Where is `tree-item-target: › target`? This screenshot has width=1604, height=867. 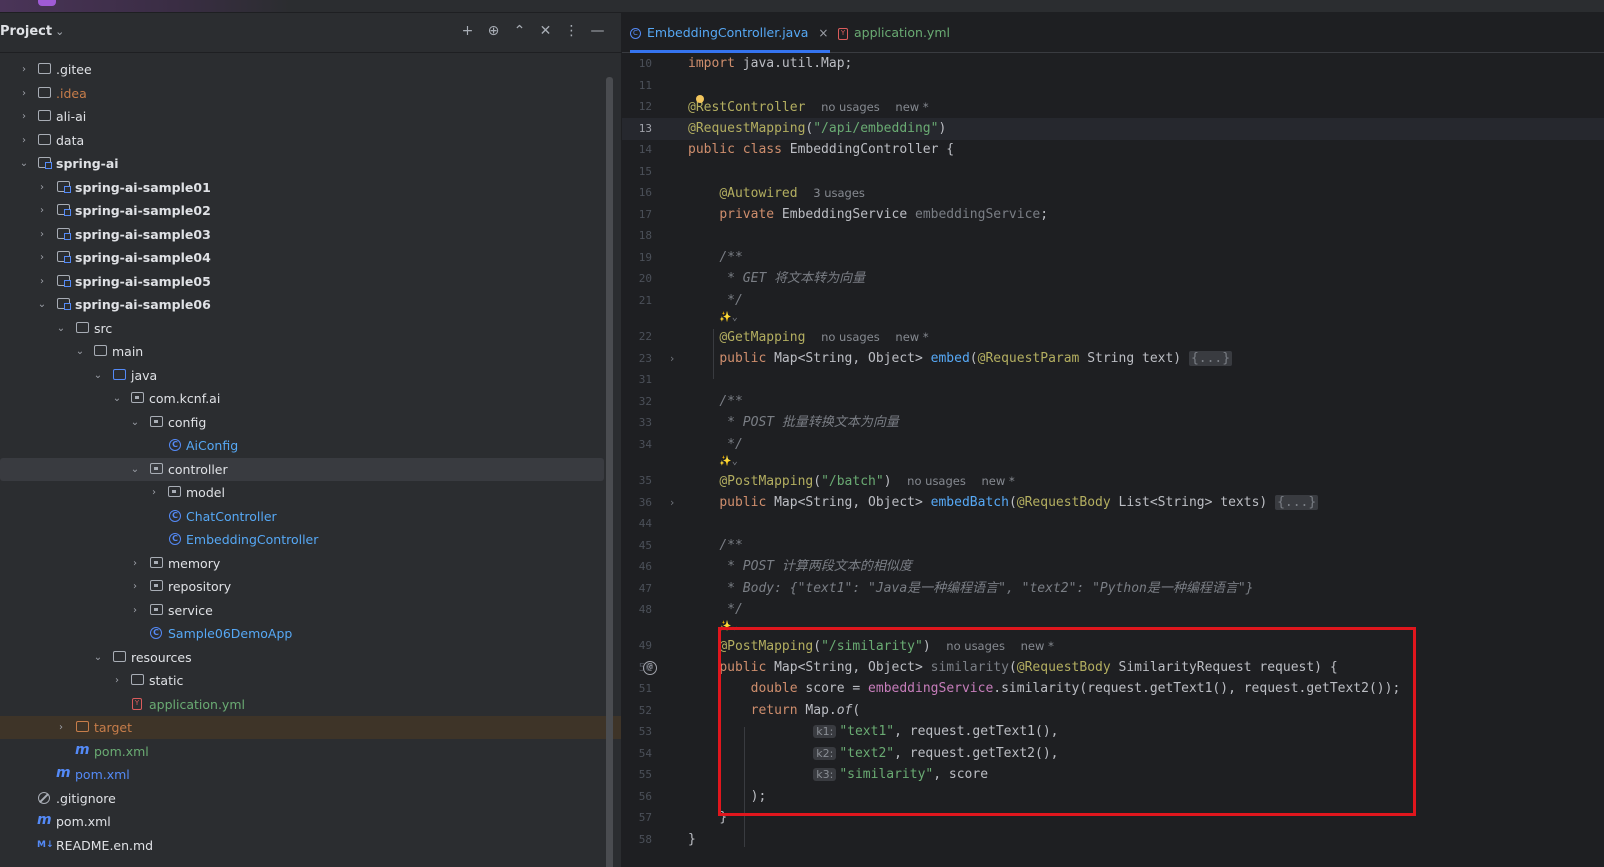 tree-item-target: › target is located at coordinates (310, 727).